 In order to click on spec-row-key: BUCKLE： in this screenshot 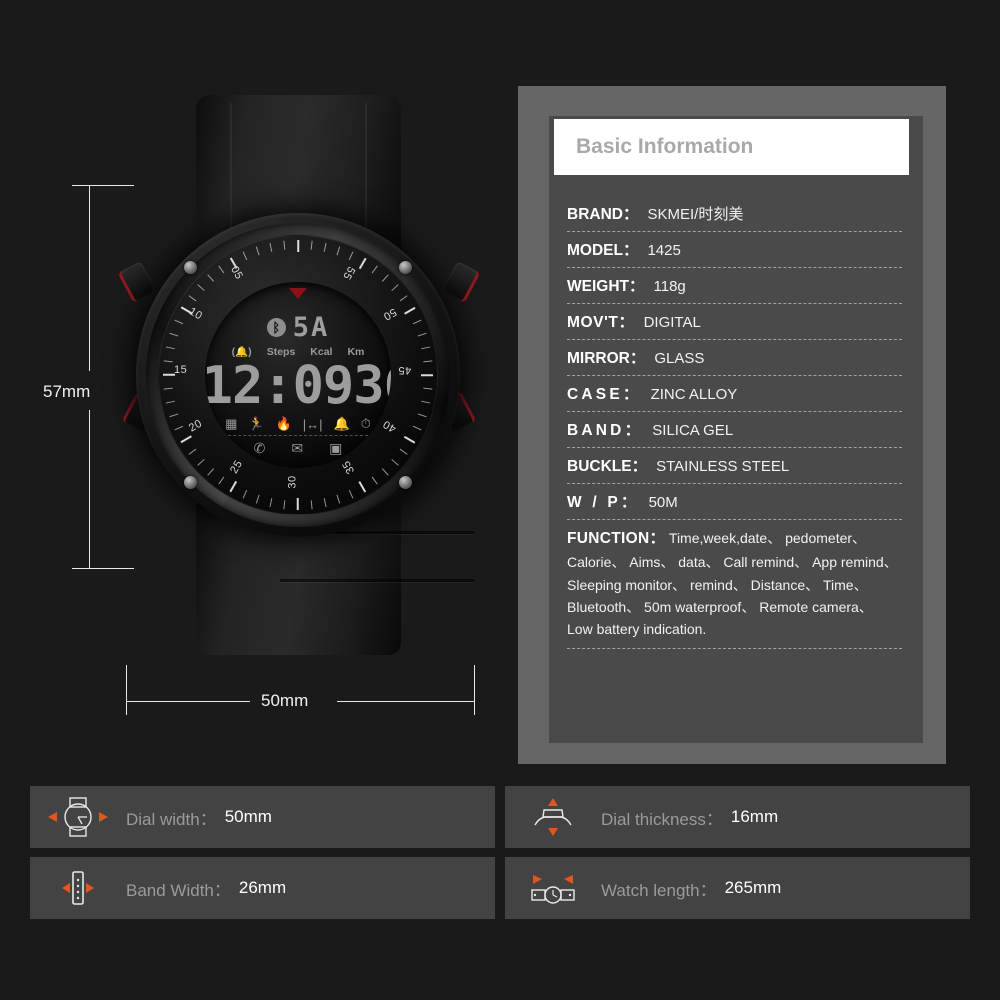, I will do `click(607, 466)`.